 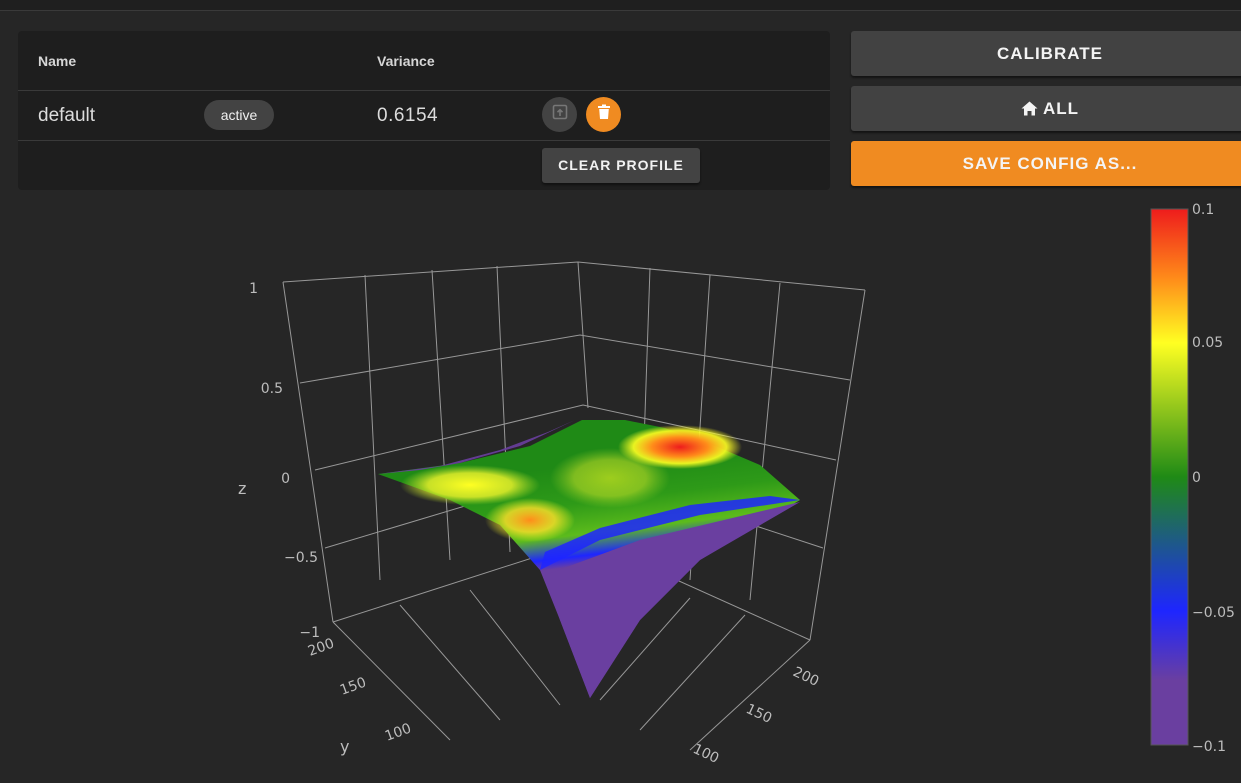 What do you see at coordinates (301, 558) in the screenshot?
I see `z-tick: −0.5` at bounding box center [301, 558].